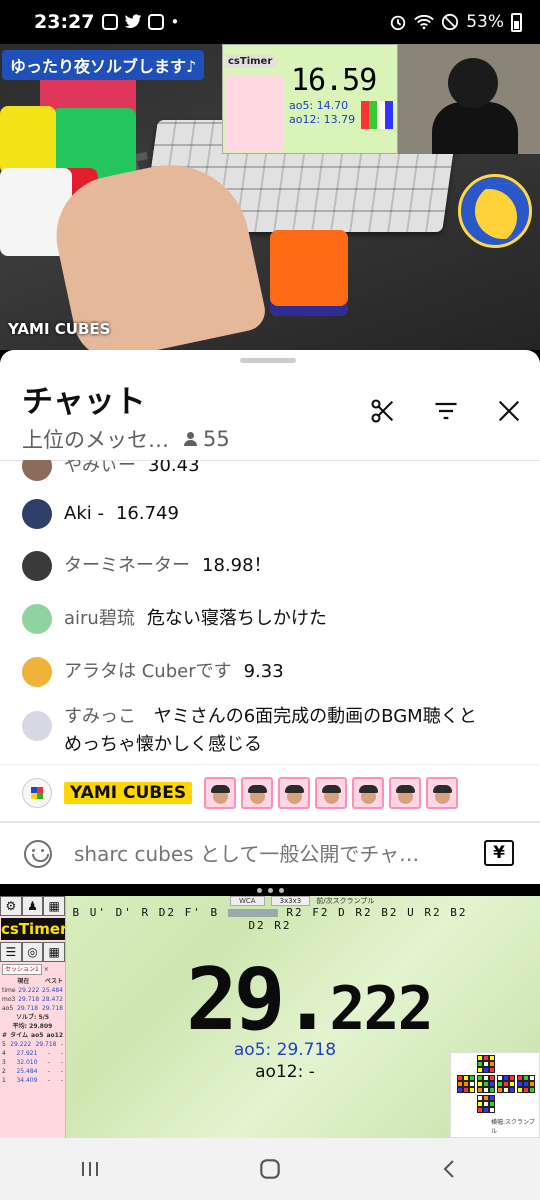 The height and width of the screenshot is (1200, 540). I want to click on stats-header: 現在 ベスト, so click(32, 981).